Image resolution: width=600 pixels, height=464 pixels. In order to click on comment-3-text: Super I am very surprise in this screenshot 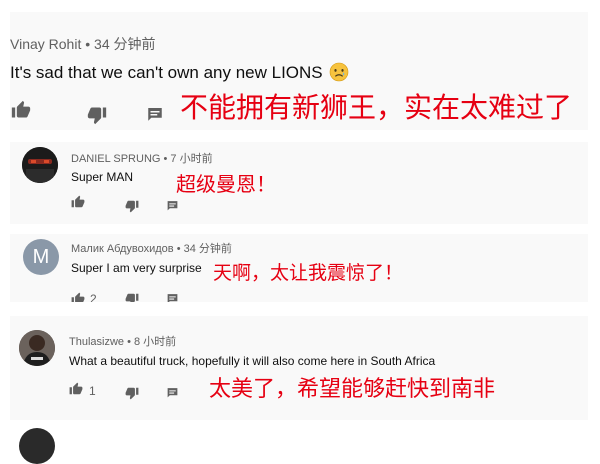, I will do `click(136, 268)`.